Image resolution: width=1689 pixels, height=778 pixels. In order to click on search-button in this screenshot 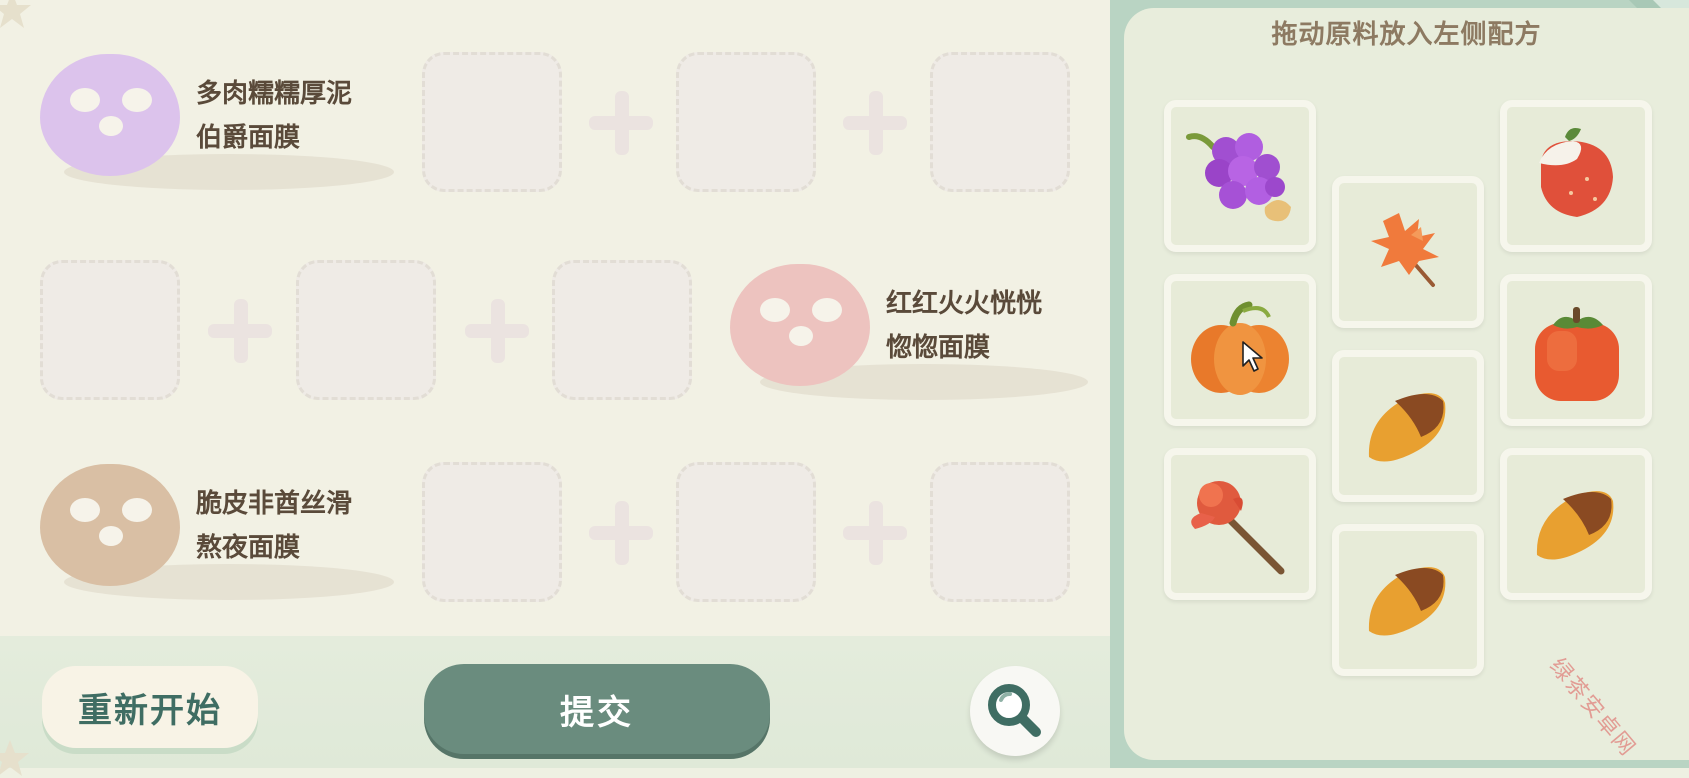, I will do `click(1015, 711)`.